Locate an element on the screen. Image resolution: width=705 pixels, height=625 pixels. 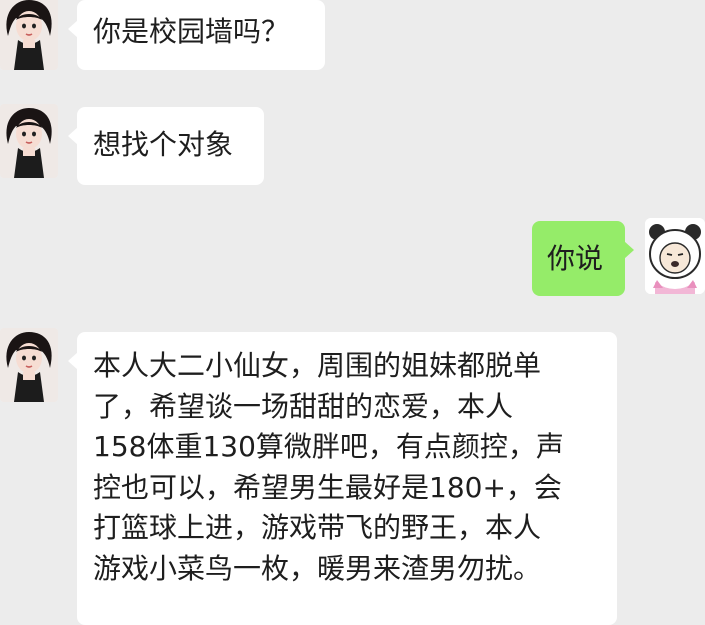
message-bubble: 你是校园墙吗？ is located at coordinates (196, 35).